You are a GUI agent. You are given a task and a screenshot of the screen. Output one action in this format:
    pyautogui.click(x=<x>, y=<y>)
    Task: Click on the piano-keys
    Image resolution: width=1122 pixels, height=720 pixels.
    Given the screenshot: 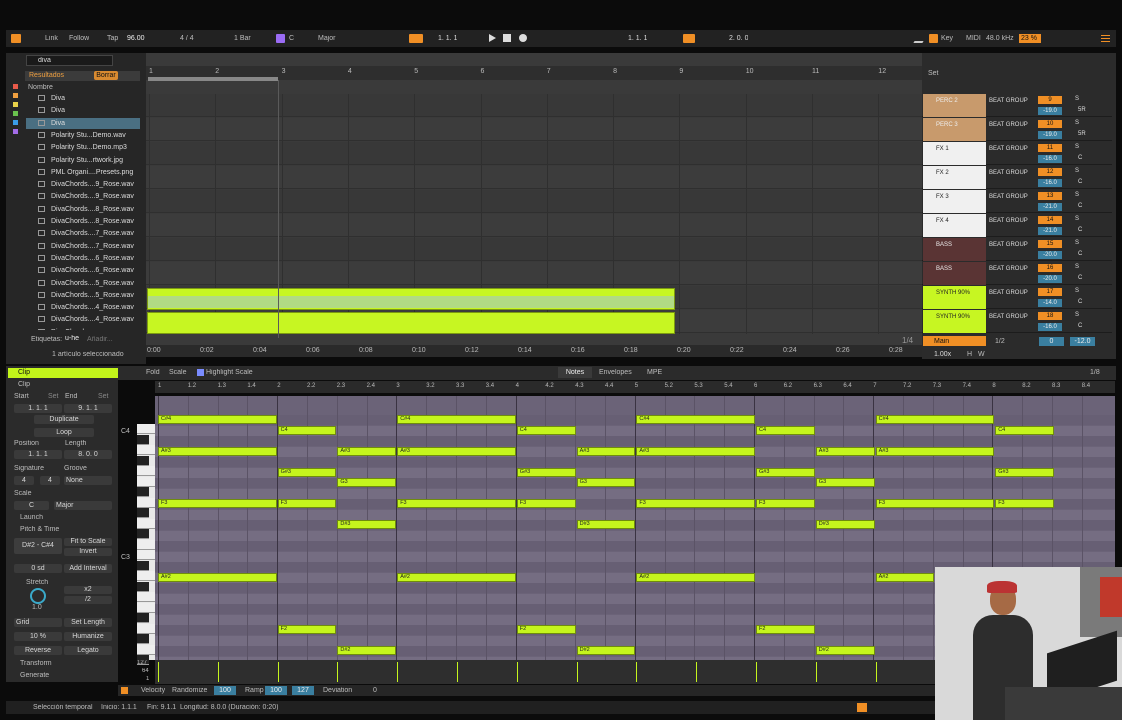 What is the action you would take?
    pyautogui.click(x=146, y=544)
    